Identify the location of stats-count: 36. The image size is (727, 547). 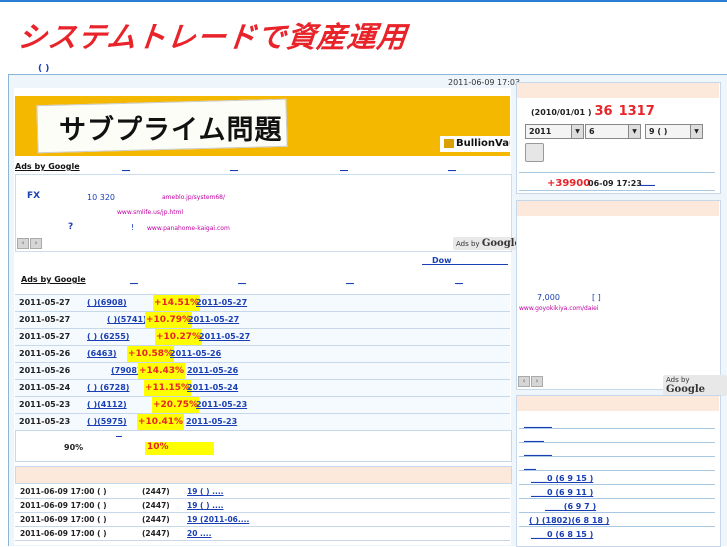
(603, 111).